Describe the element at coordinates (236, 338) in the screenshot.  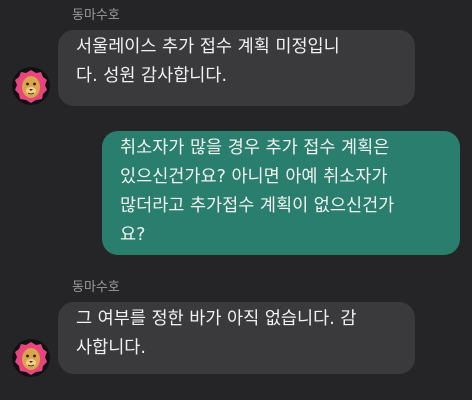
I see `incoming-message-bubble: 그 여부를 정한 바가 아직 없습니다. 감 사합니다.` at that location.